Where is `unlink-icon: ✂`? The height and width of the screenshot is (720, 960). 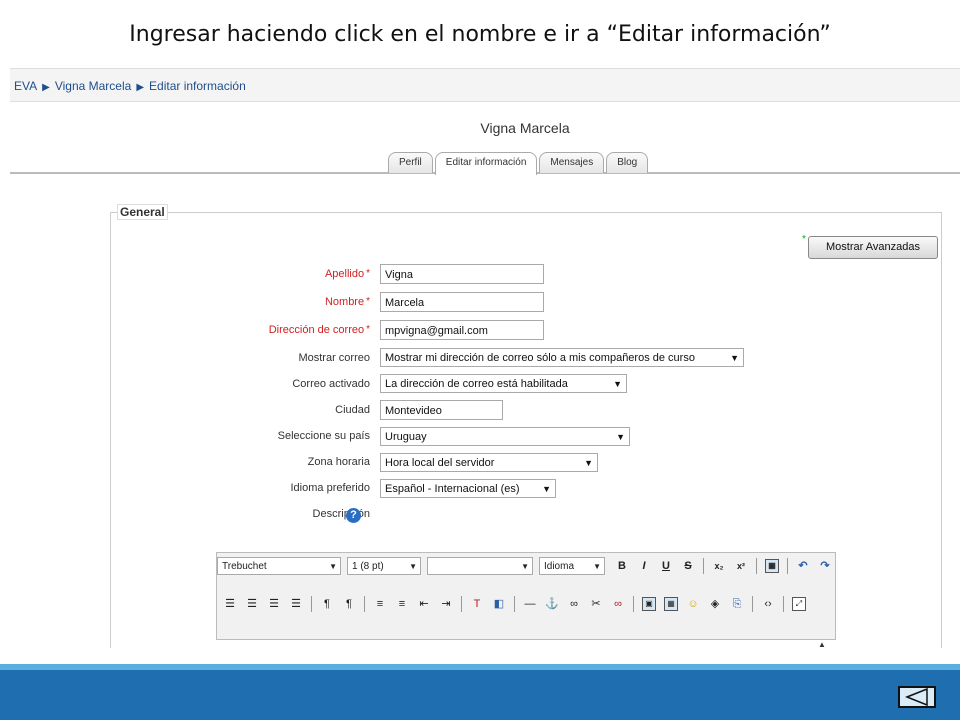
unlink-icon: ✂ is located at coordinates (596, 604).